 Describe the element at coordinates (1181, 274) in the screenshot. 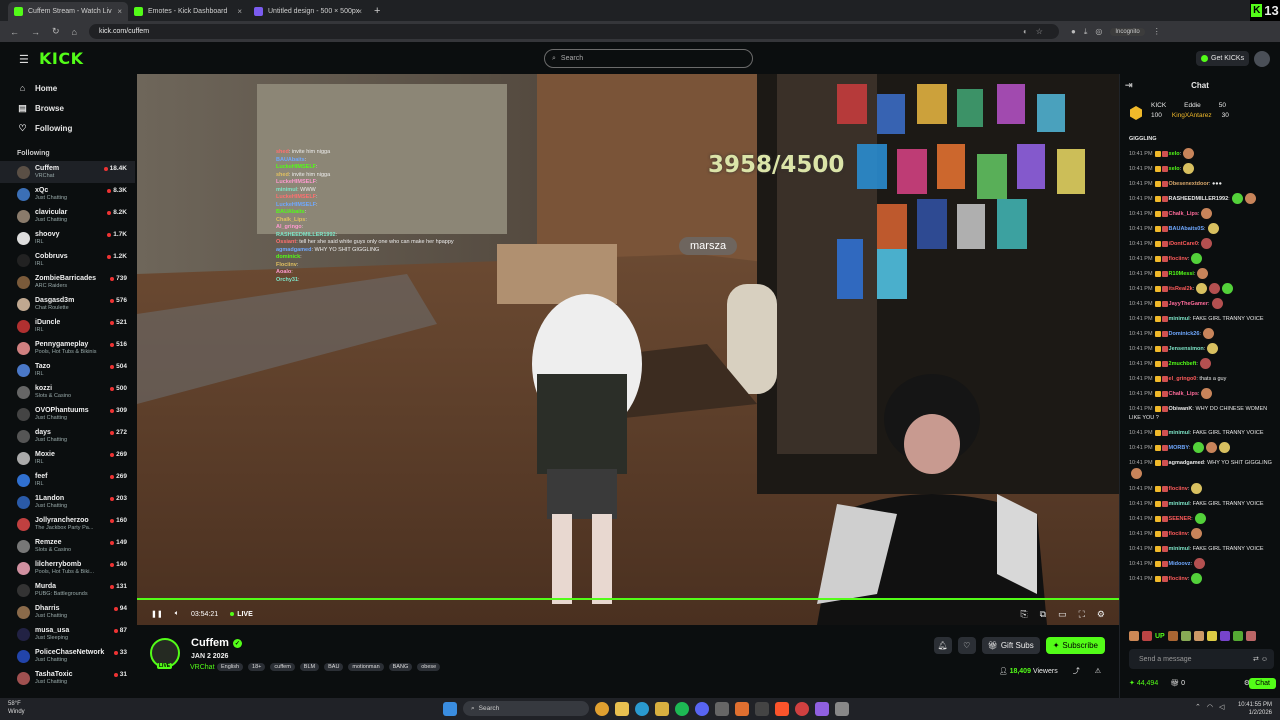

I see `chat-username: R10Messi` at that location.